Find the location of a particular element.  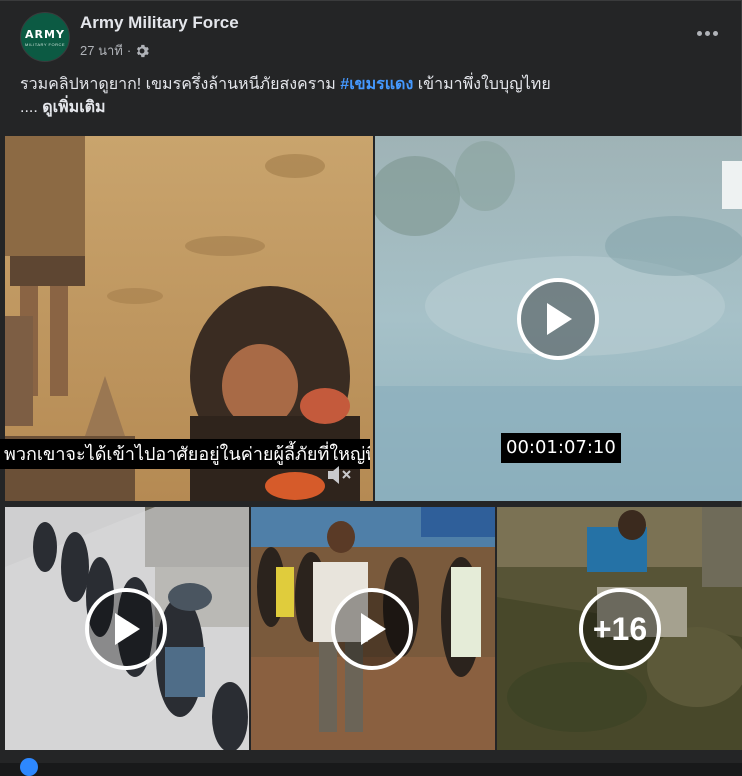

mute-icon is located at coordinates (339, 475).